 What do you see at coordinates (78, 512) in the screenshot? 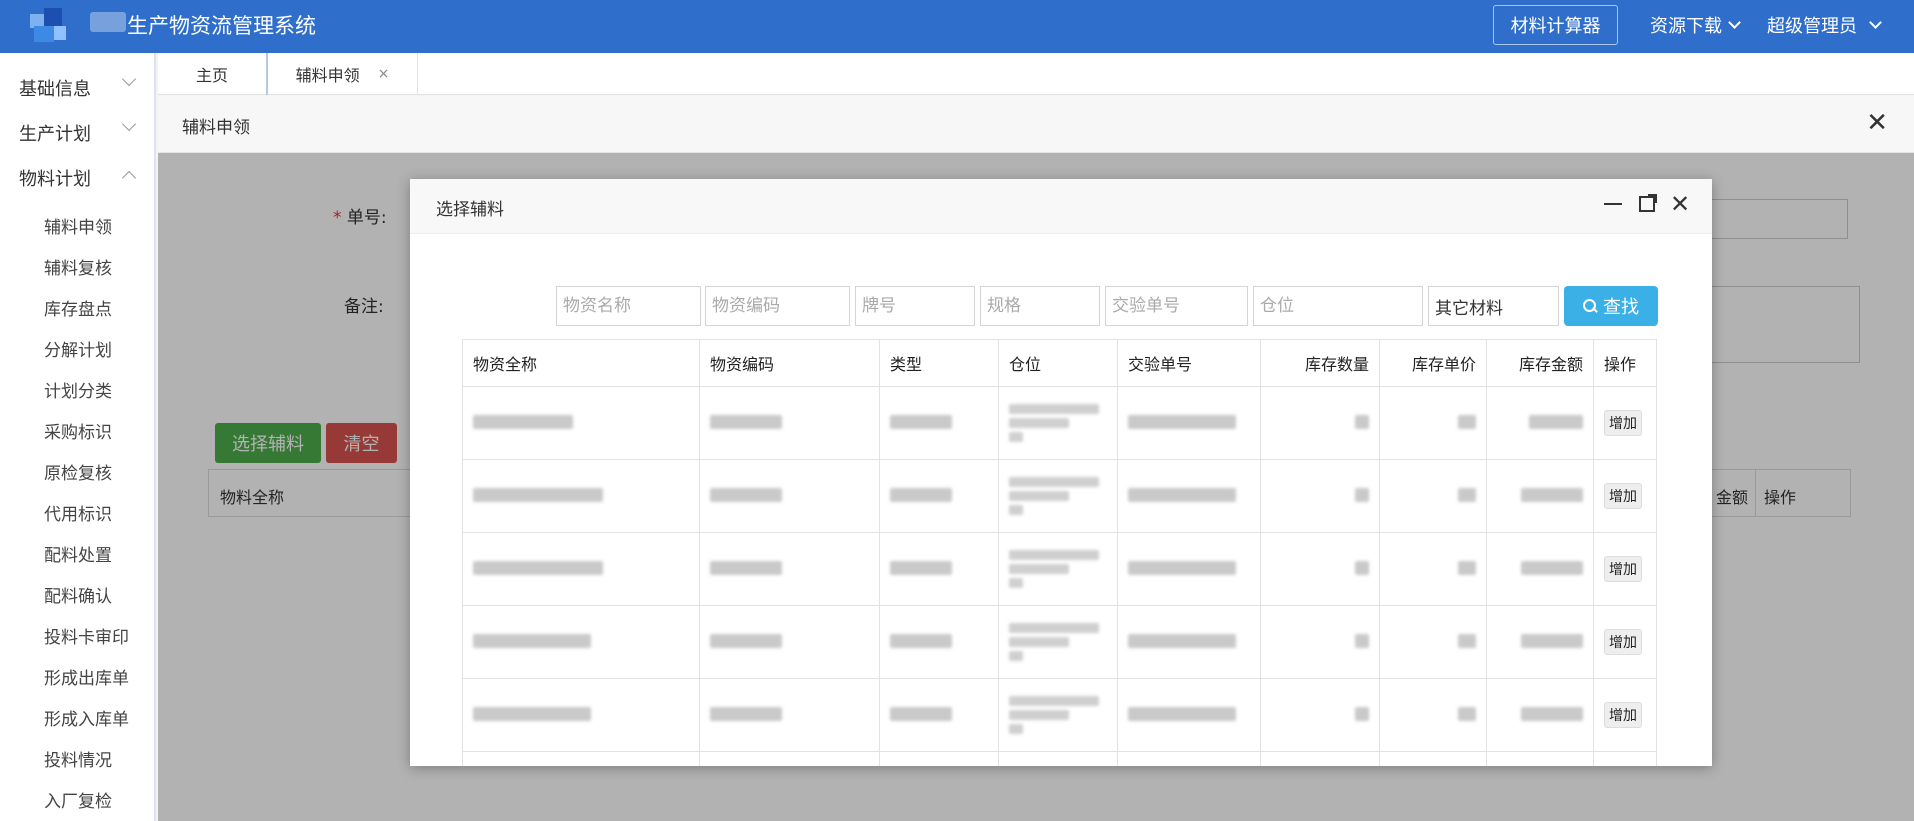
I see `sidebar-item: 代用标识` at bounding box center [78, 512].